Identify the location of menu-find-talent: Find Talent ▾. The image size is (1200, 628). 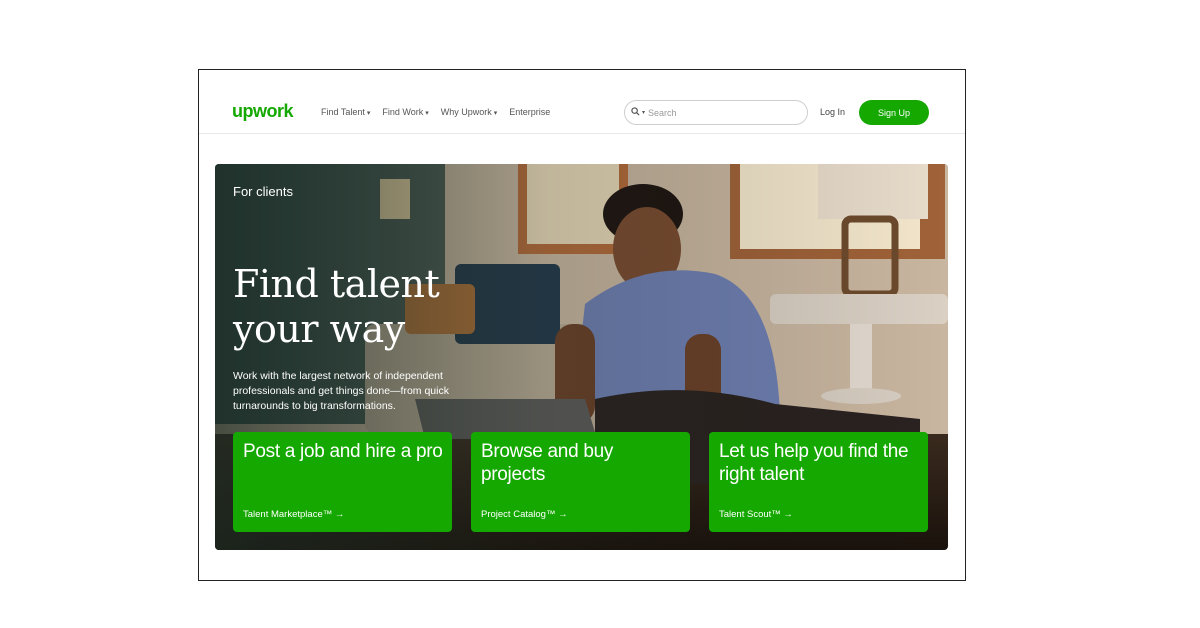
(345, 112).